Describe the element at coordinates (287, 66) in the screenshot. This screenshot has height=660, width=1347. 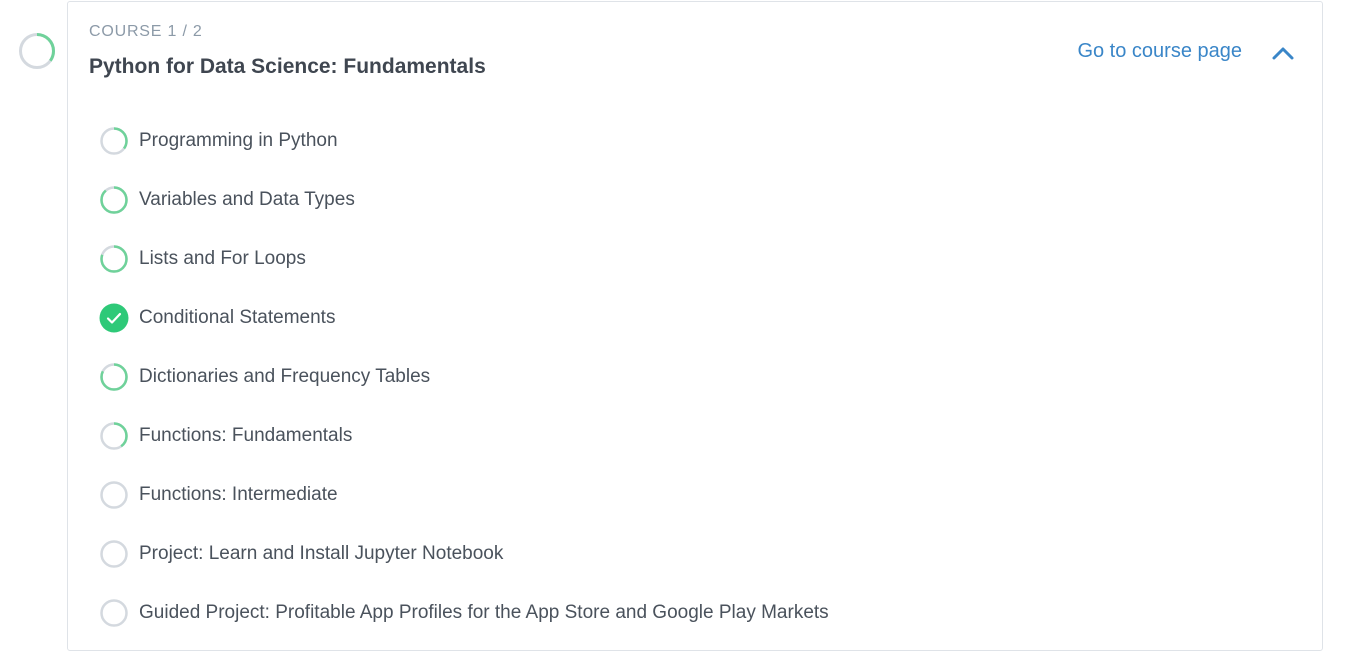
I see `course-title: Python for Data Science: Fundamentals` at that location.